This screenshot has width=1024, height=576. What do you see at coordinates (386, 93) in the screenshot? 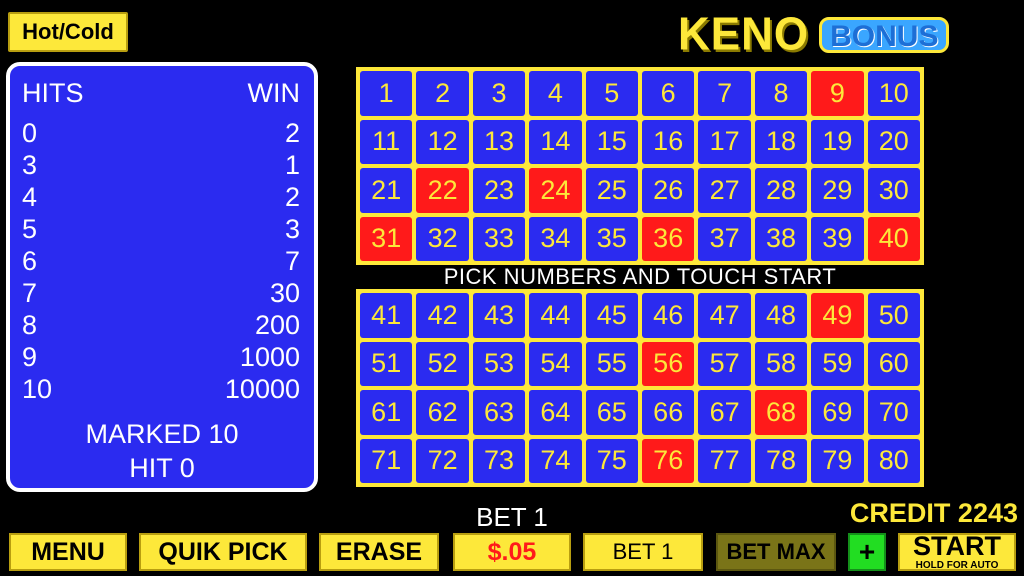
I see `number-cell-1: 1` at bounding box center [386, 93].